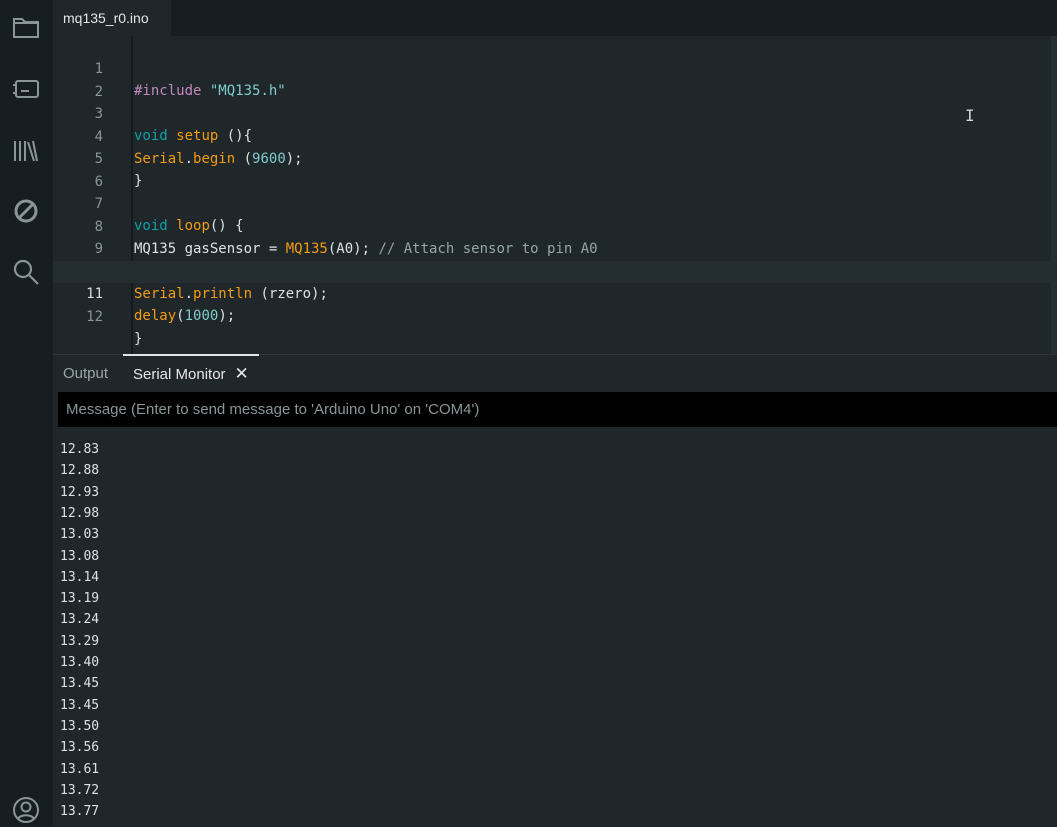 The width and height of the screenshot is (1057, 827). I want to click on folder-icon, so click(26, 27).